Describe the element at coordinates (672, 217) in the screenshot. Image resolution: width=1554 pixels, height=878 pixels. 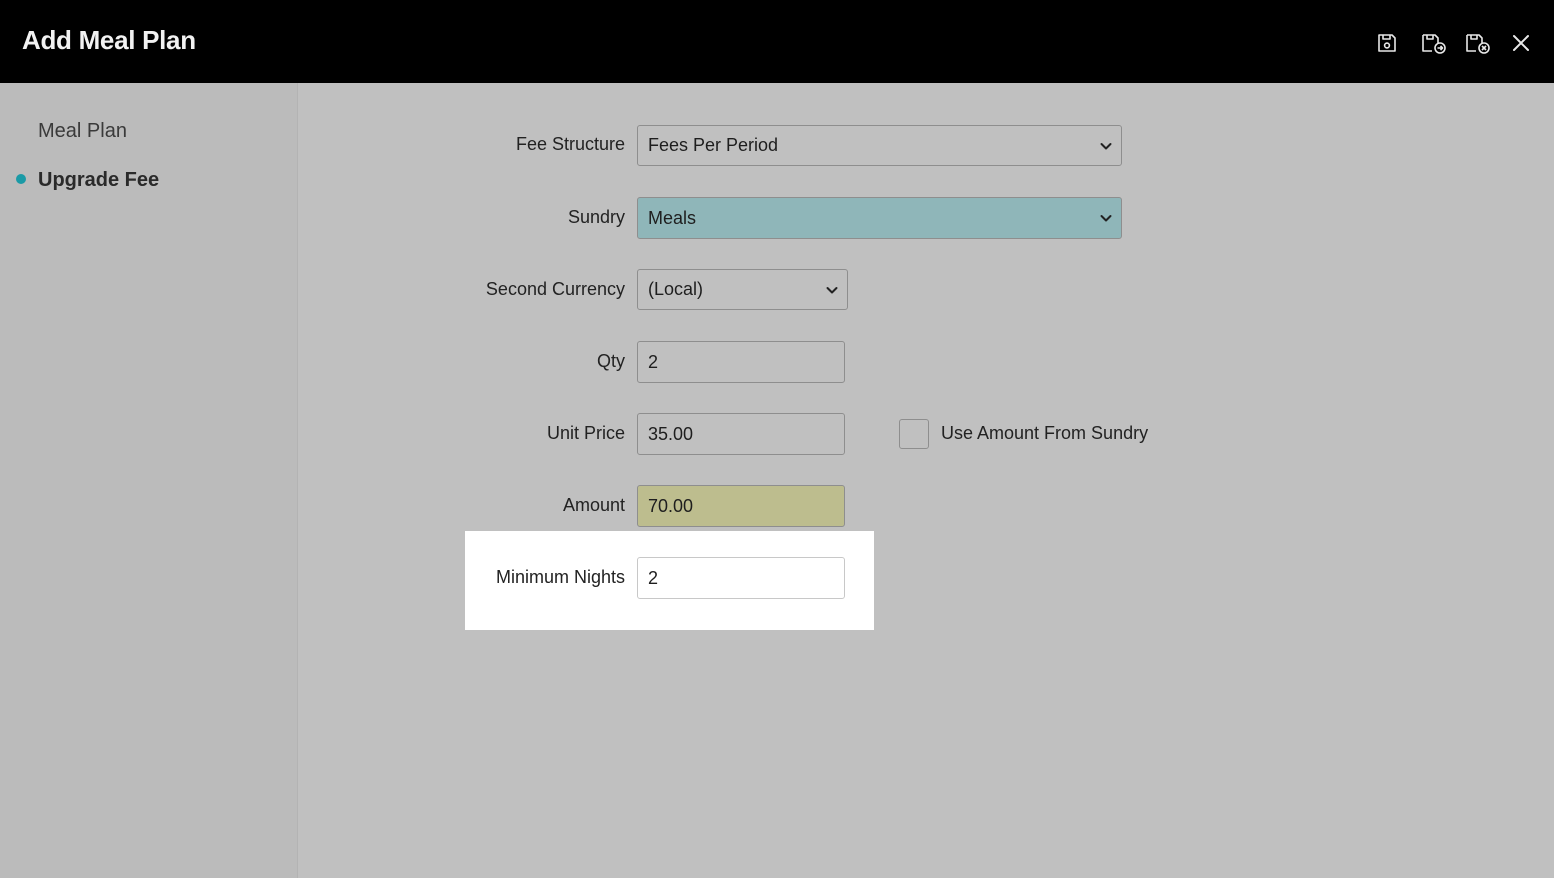
I see `sundry-value: Meals` at that location.